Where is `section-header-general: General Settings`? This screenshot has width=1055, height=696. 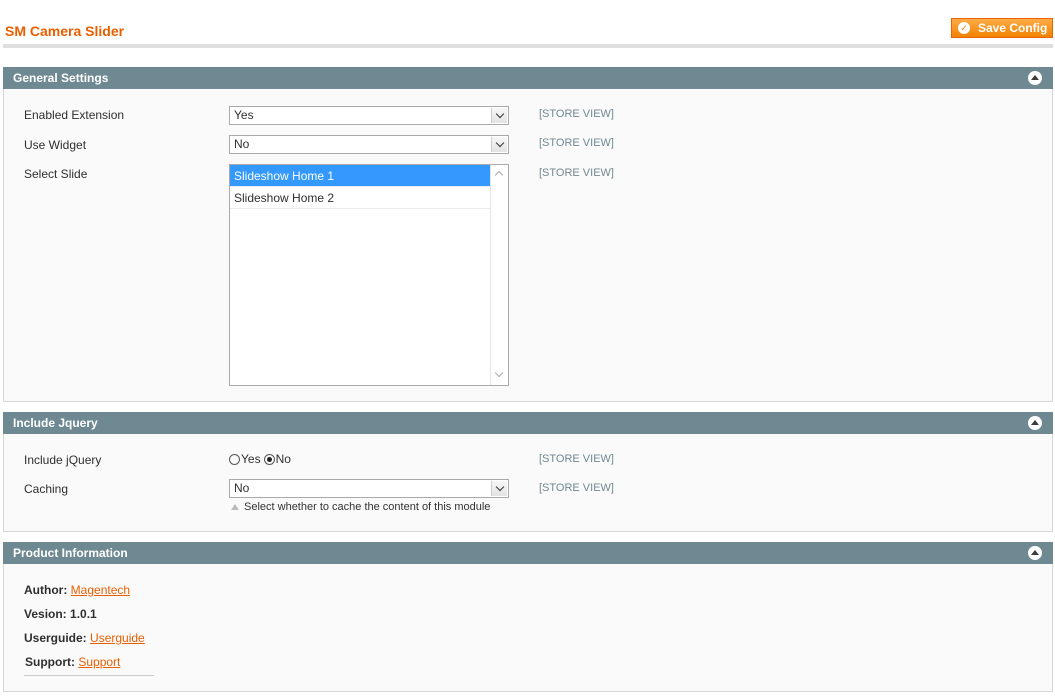
section-header-general: General Settings is located at coordinates (528, 78).